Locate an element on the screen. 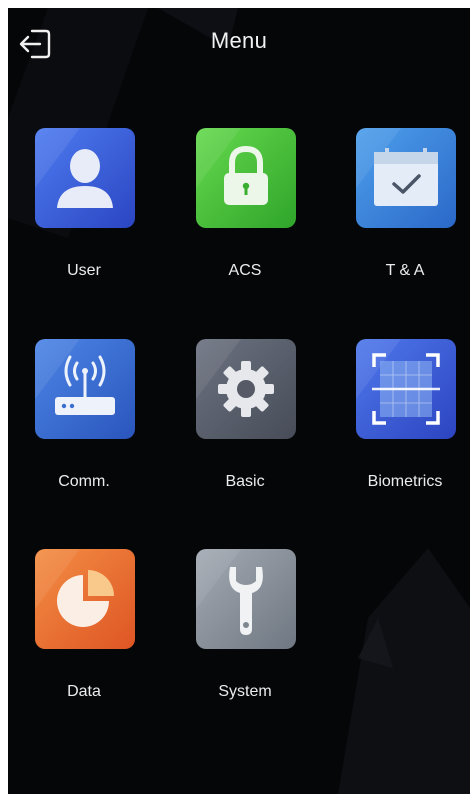  menu-item-label: Basic is located at coordinates (245, 481).